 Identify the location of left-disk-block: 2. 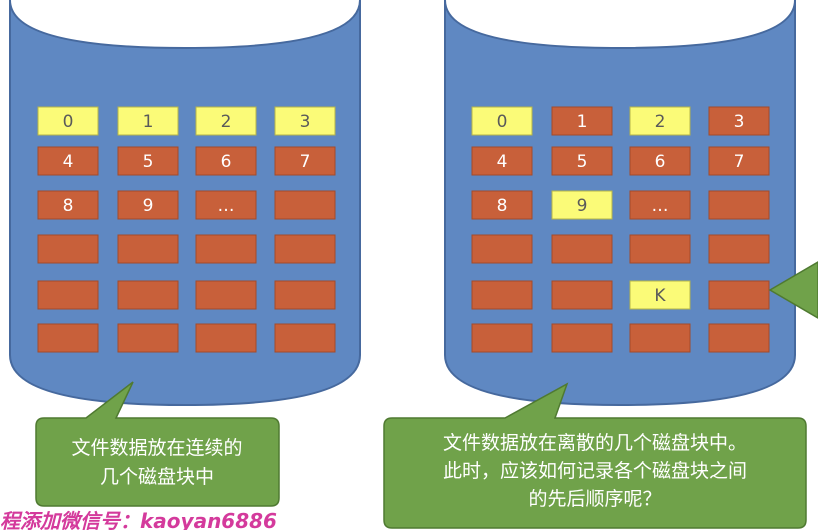
(226, 121).